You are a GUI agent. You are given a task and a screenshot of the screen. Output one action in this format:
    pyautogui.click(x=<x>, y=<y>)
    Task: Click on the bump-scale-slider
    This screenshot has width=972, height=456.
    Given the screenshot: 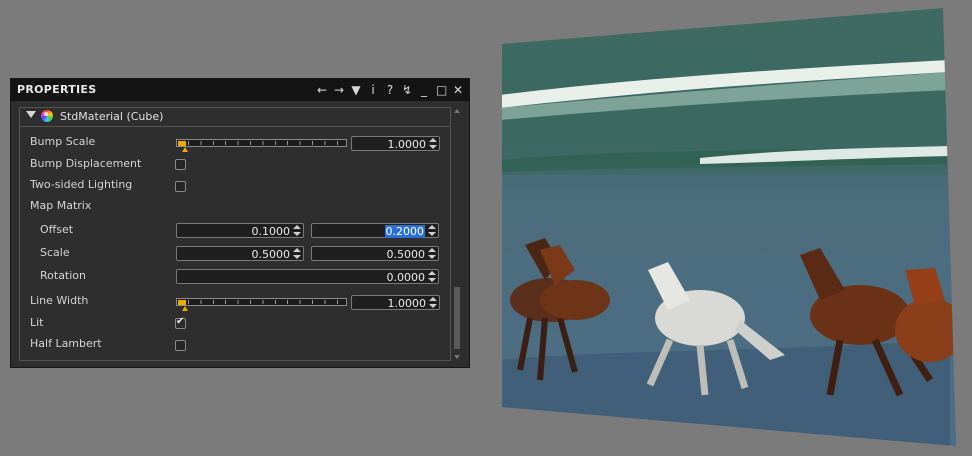 What is the action you would take?
    pyautogui.click(x=261, y=144)
    